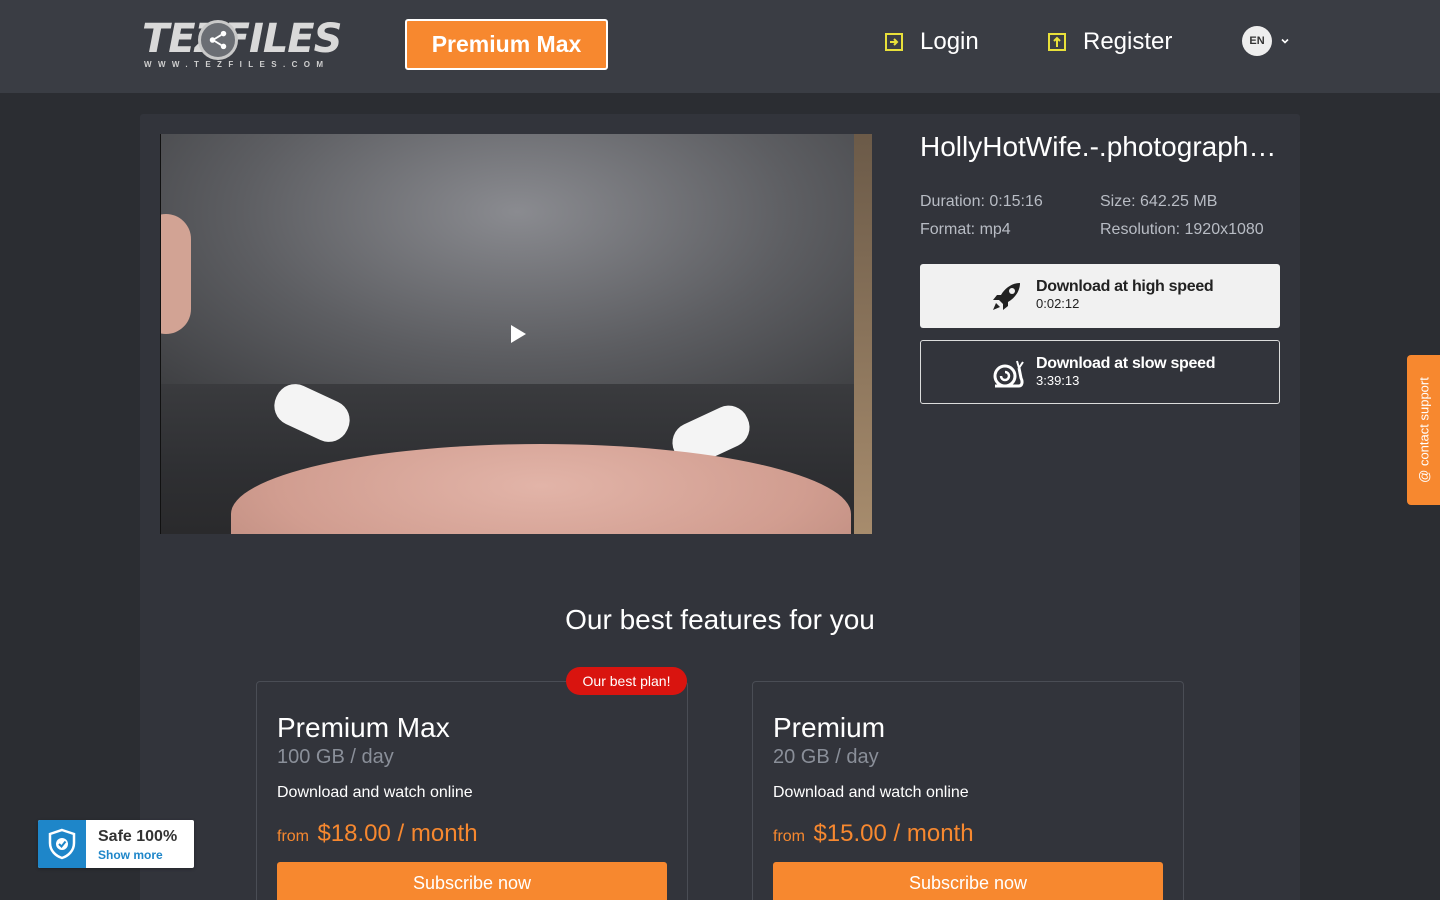 The height and width of the screenshot is (900, 1440). I want to click on file-title: HollyHotWife.-.photographer.mp4, so click(1100, 146).